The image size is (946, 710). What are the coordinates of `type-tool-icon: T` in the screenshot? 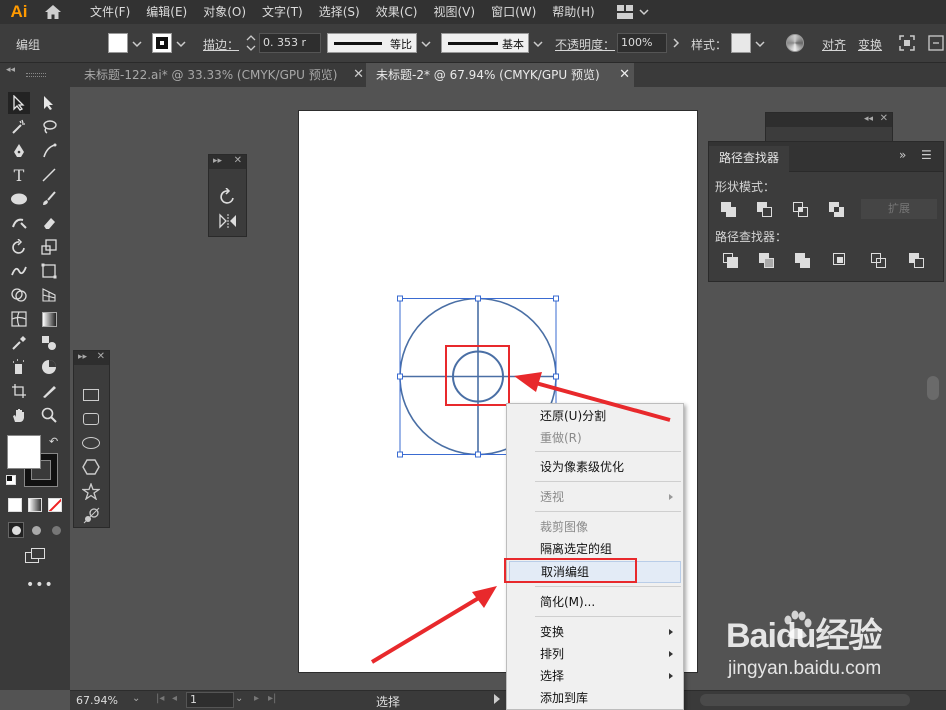 It's located at (19, 175).